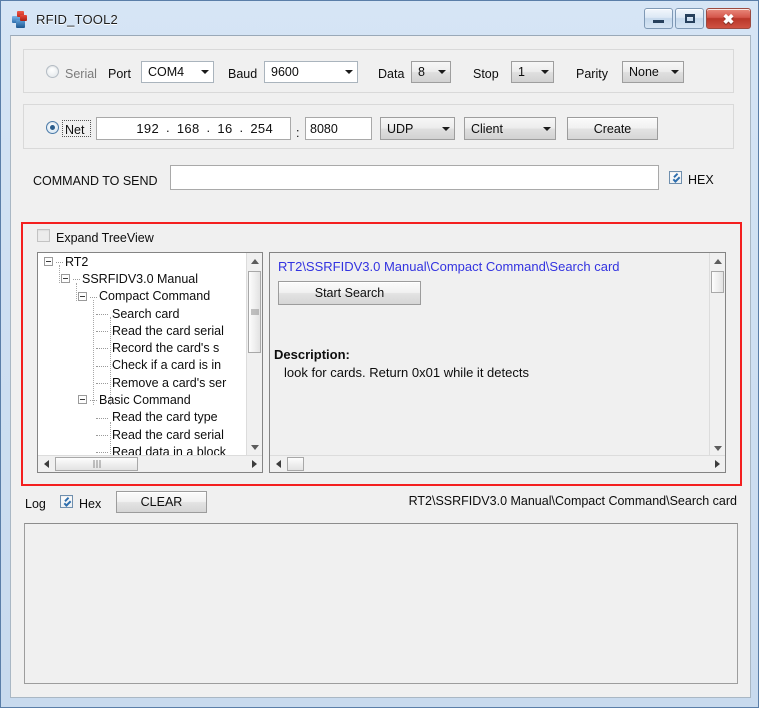  I want to click on log-hex-label: Hex, so click(90, 504).